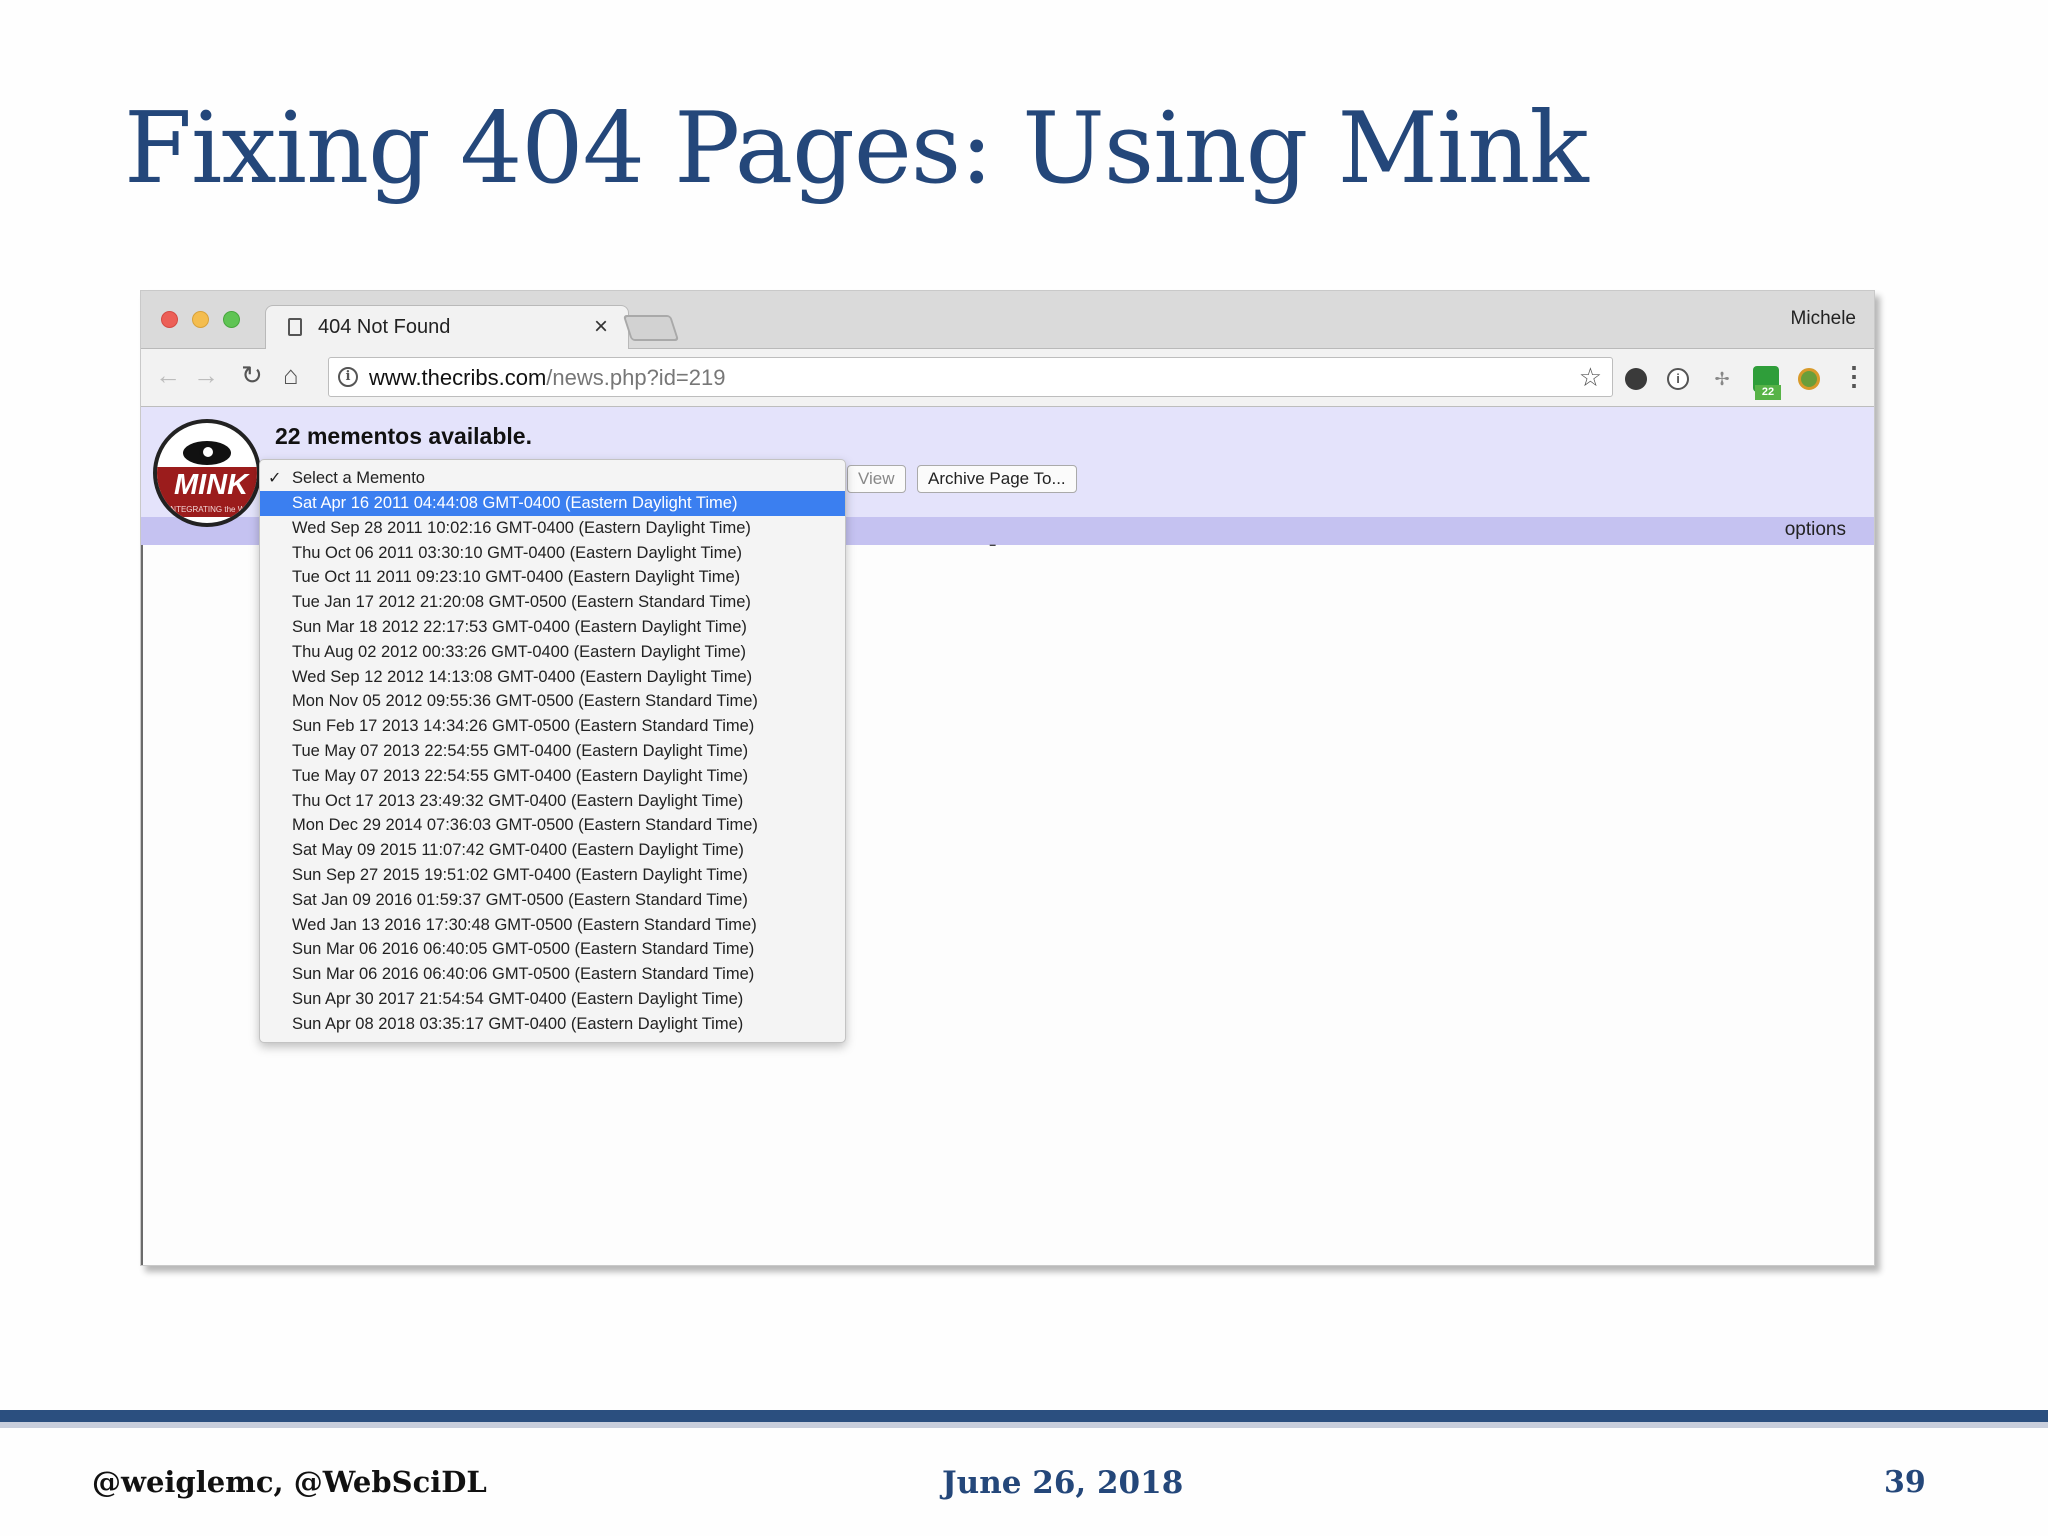 This screenshot has height=1536, width=2048. What do you see at coordinates (231, 319) in the screenshot?
I see `maximize-window-button` at bounding box center [231, 319].